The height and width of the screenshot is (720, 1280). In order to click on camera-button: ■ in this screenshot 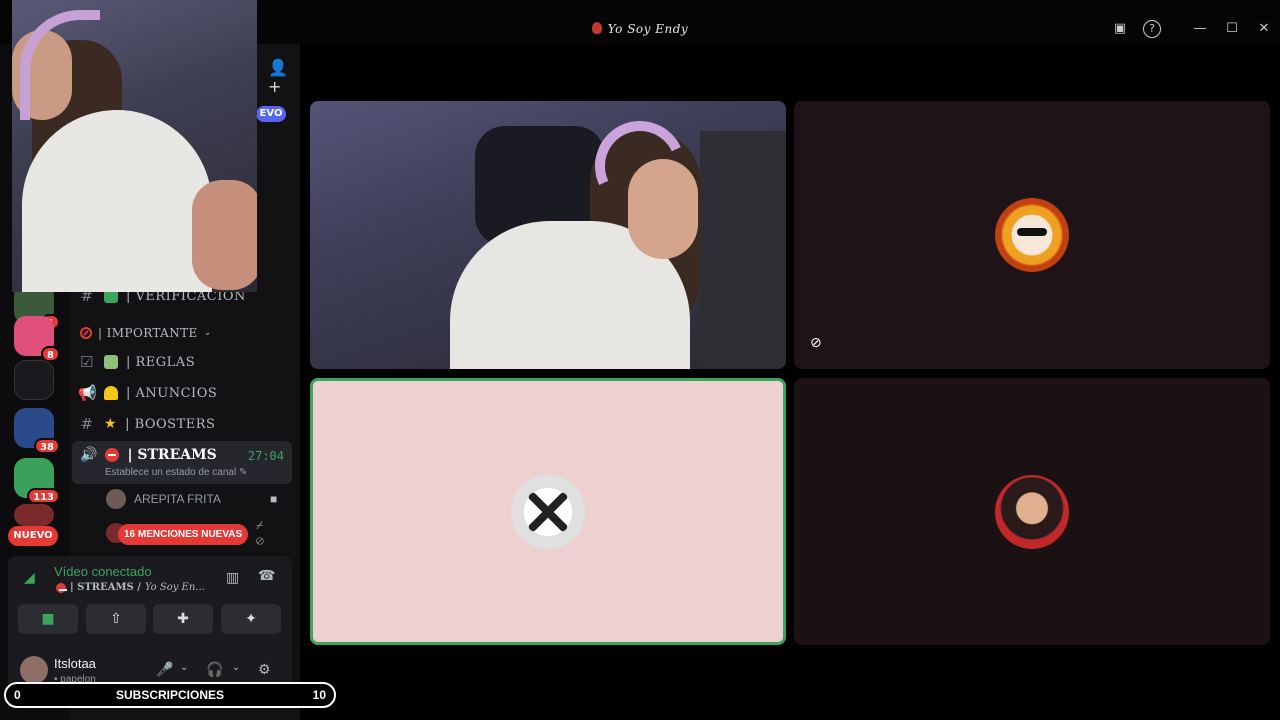, I will do `click(48, 619)`.